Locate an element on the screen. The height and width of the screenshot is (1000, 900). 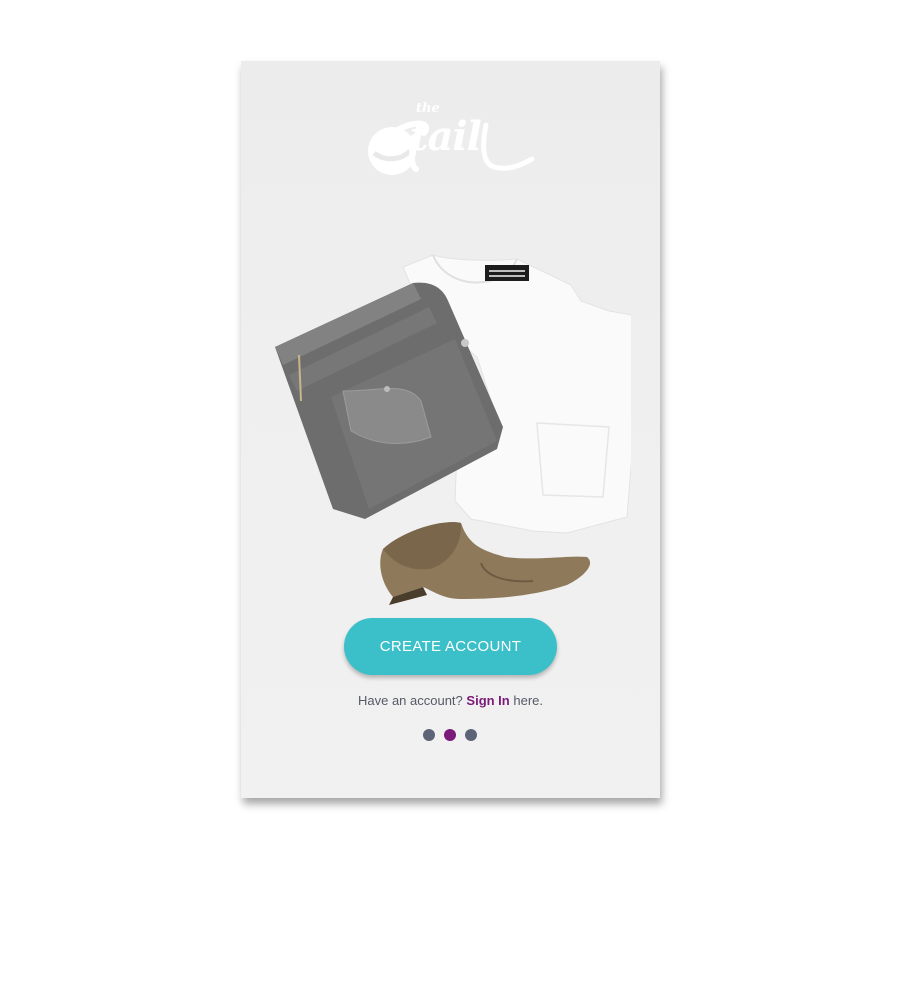
page-dot-2-active is located at coordinates (450, 735).